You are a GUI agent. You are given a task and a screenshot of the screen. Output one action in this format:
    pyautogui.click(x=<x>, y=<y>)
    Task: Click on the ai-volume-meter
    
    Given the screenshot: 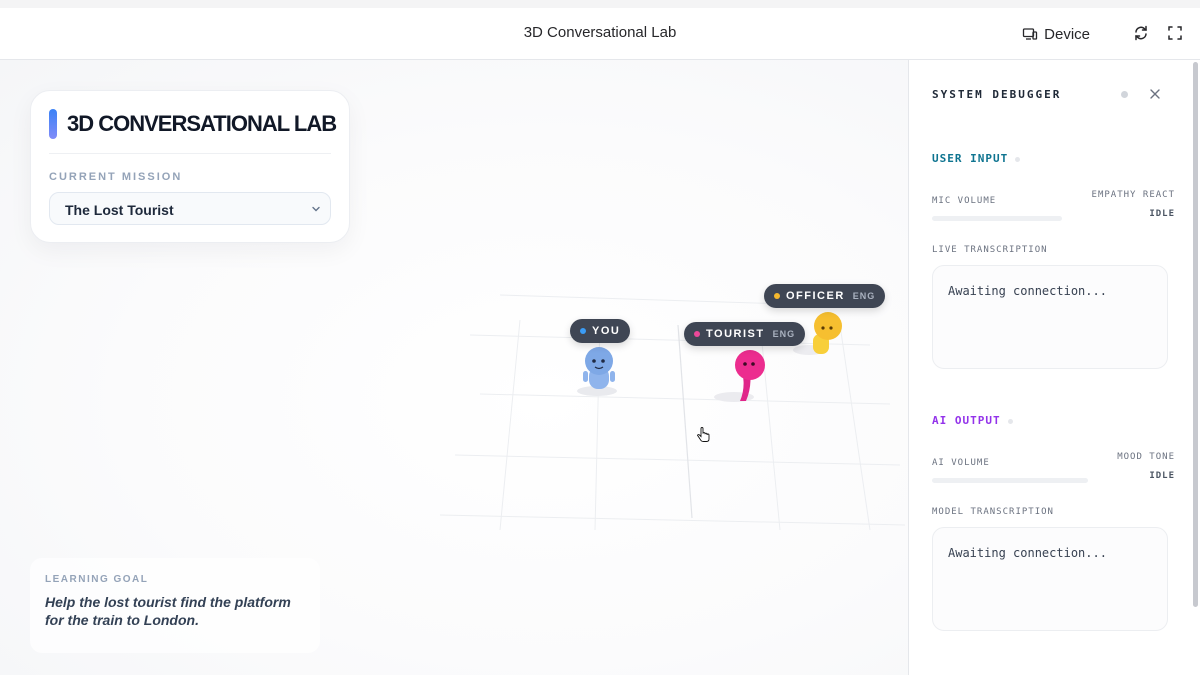 What is the action you would take?
    pyautogui.click(x=1010, y=480)
    